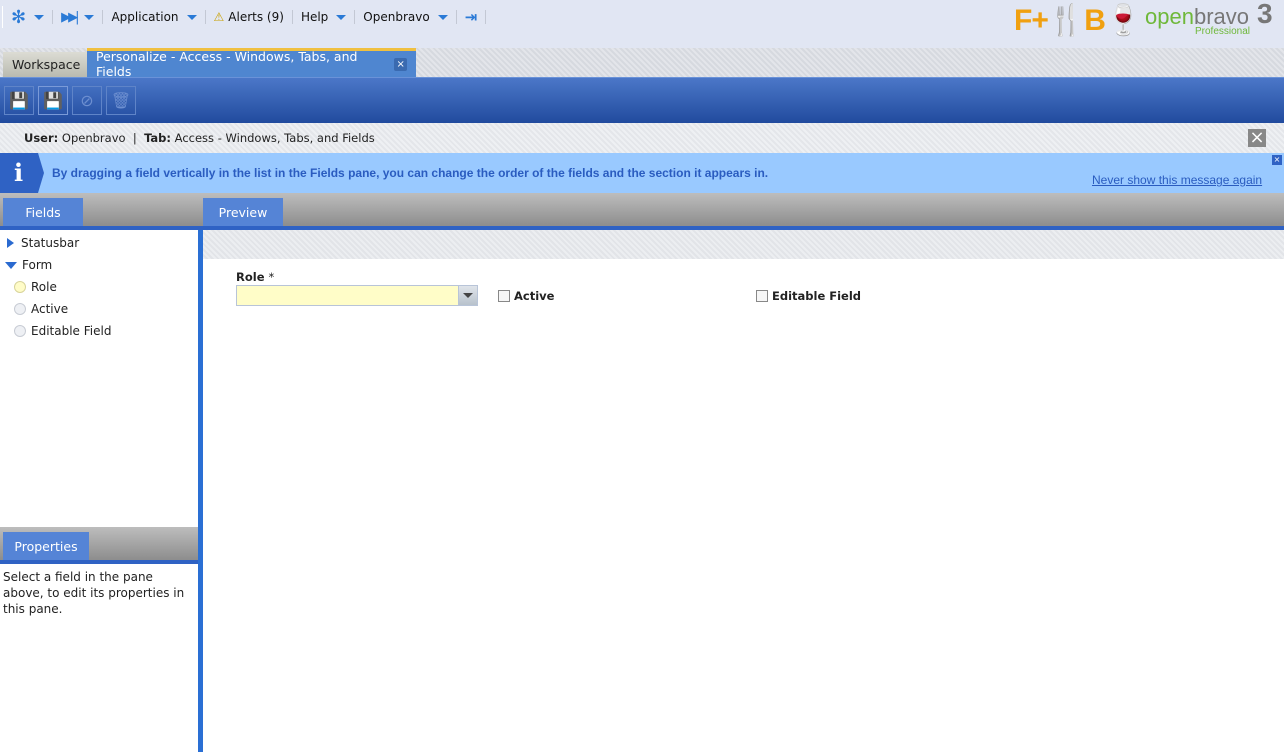 Image resolution: width=1284 pixels, height=752 pixels. What do you see at coordinates (534, 296) in the screenshot?
I see `active-label: Active` at bounding box center [534, 296].